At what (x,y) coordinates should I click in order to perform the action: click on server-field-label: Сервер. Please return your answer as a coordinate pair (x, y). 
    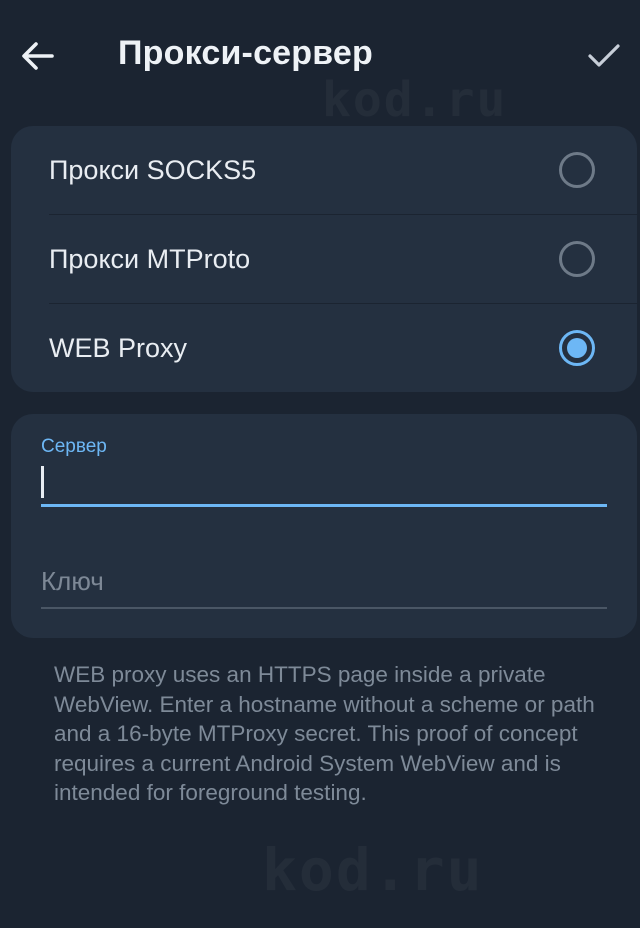
    Looking at the image, I should click on (74, 446).